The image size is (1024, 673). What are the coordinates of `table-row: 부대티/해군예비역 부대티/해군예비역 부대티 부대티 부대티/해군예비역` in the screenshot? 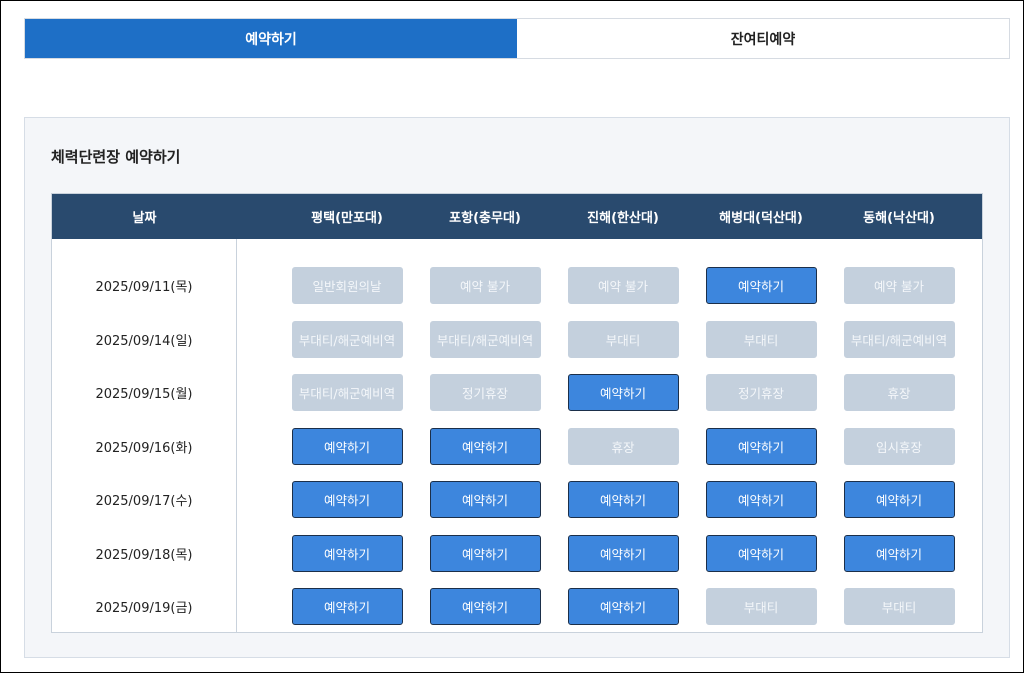 It's located at (602, 340).